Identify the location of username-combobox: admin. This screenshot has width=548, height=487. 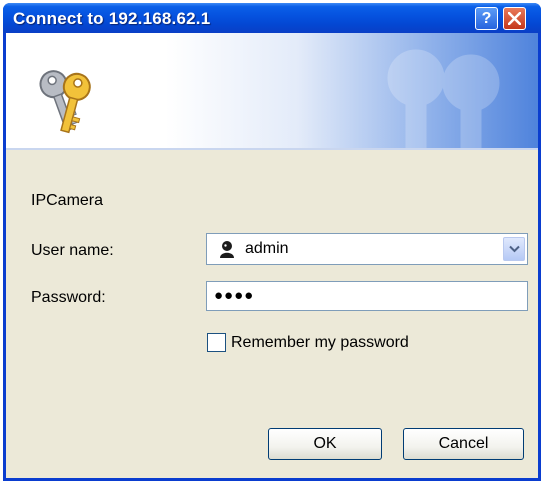
(367, 249).